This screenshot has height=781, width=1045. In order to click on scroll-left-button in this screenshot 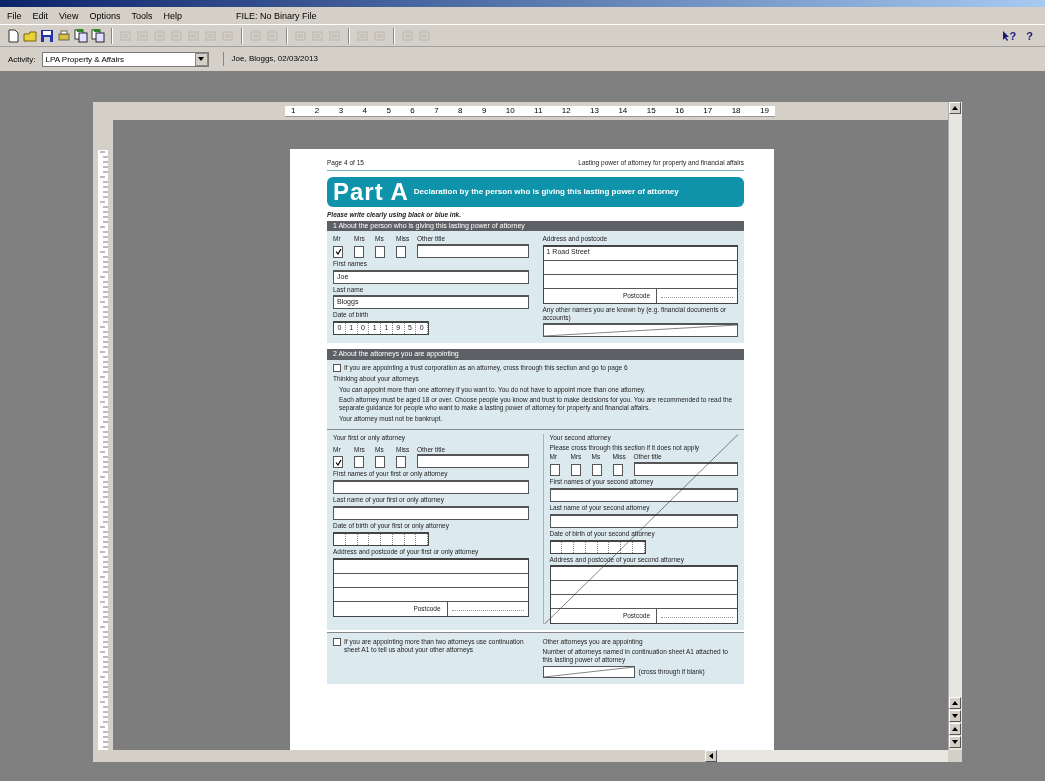, I will do `click(711, 756)`.